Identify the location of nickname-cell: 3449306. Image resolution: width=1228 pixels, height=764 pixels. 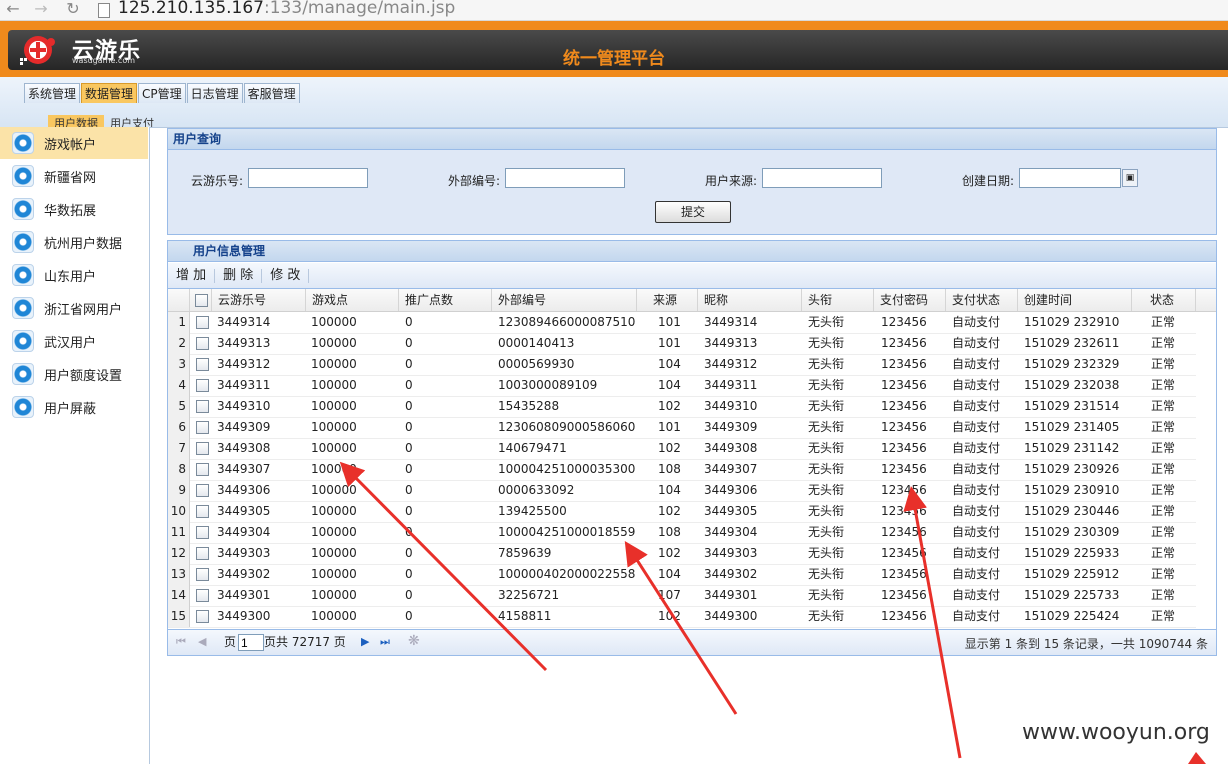
(731, 490).